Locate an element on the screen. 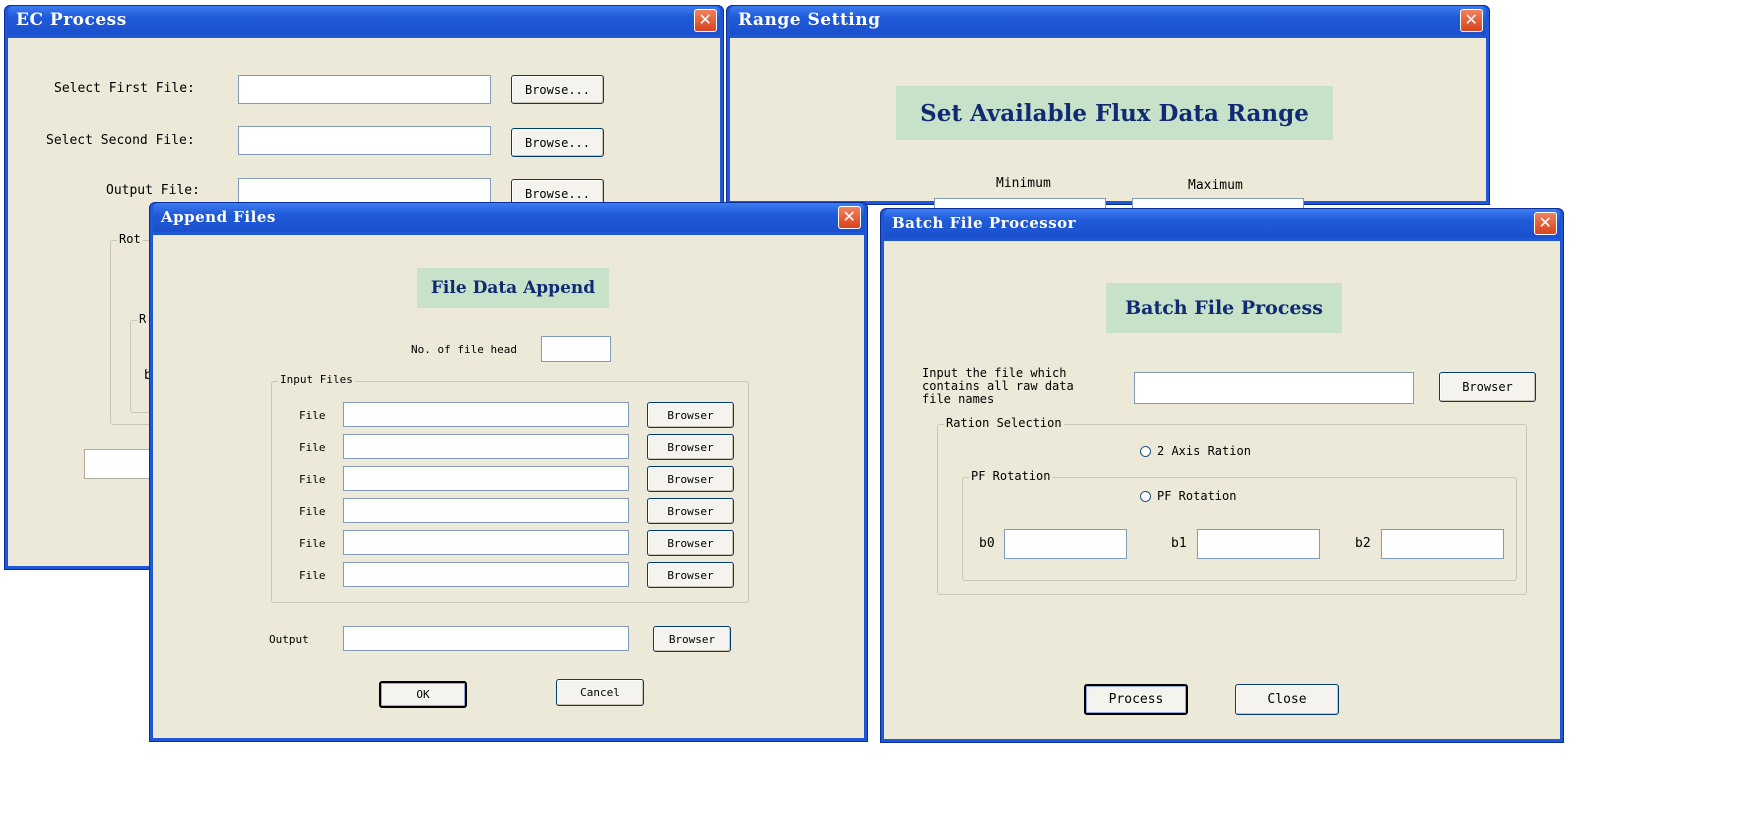 The image size is (1737, 821). b1-label: b1 is located at coordinates (1179, 543).